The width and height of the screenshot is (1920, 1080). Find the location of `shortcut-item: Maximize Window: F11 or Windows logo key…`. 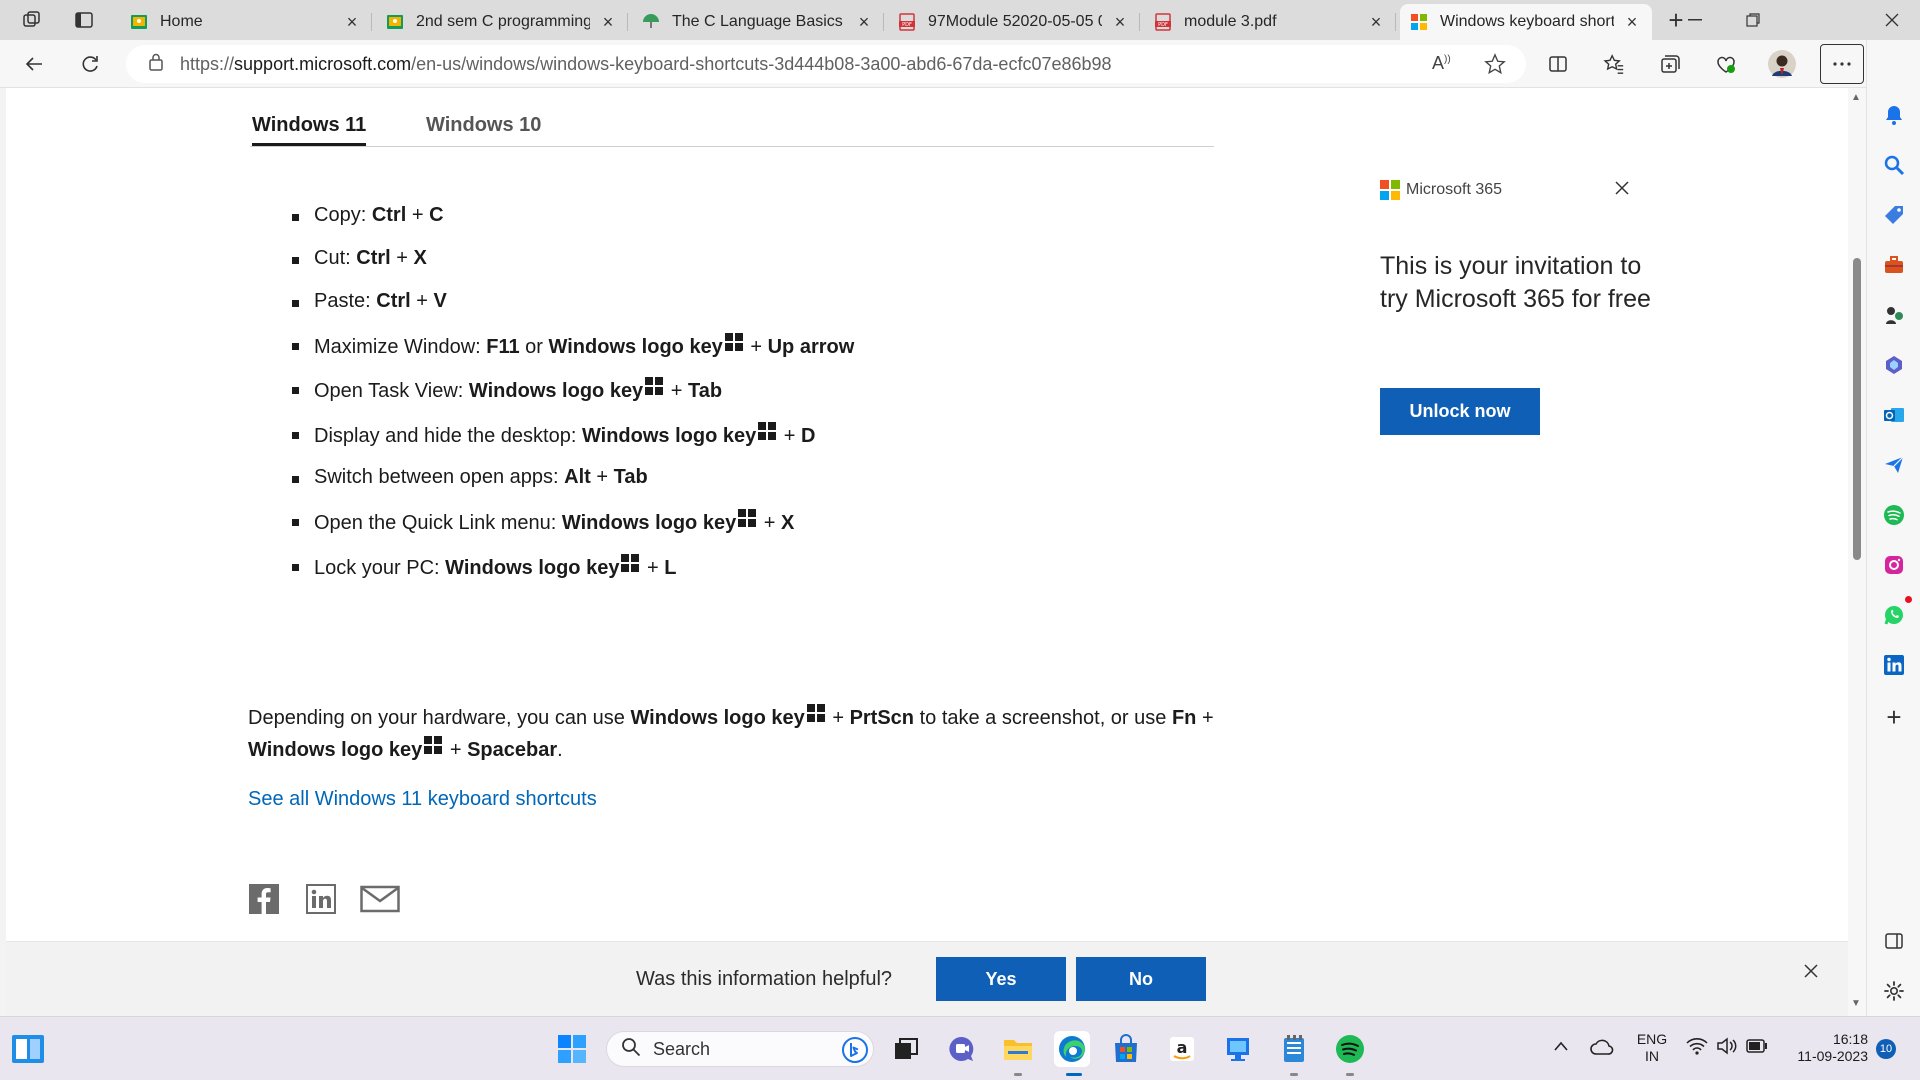

shortcut-item: Maximize Window: F11 or Windows logo key… is located at coordinates (553, 346).